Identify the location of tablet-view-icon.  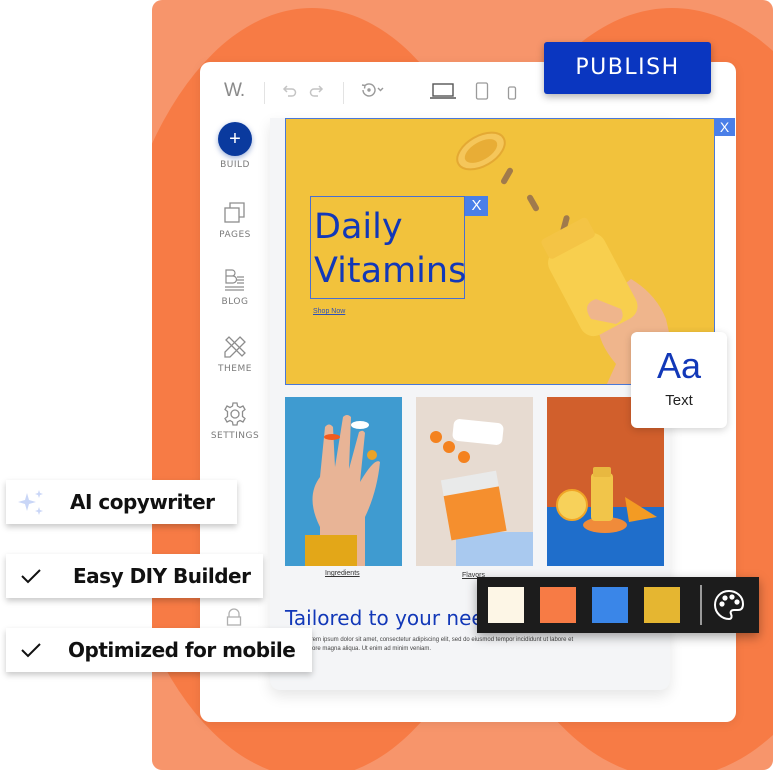
(482, 91).